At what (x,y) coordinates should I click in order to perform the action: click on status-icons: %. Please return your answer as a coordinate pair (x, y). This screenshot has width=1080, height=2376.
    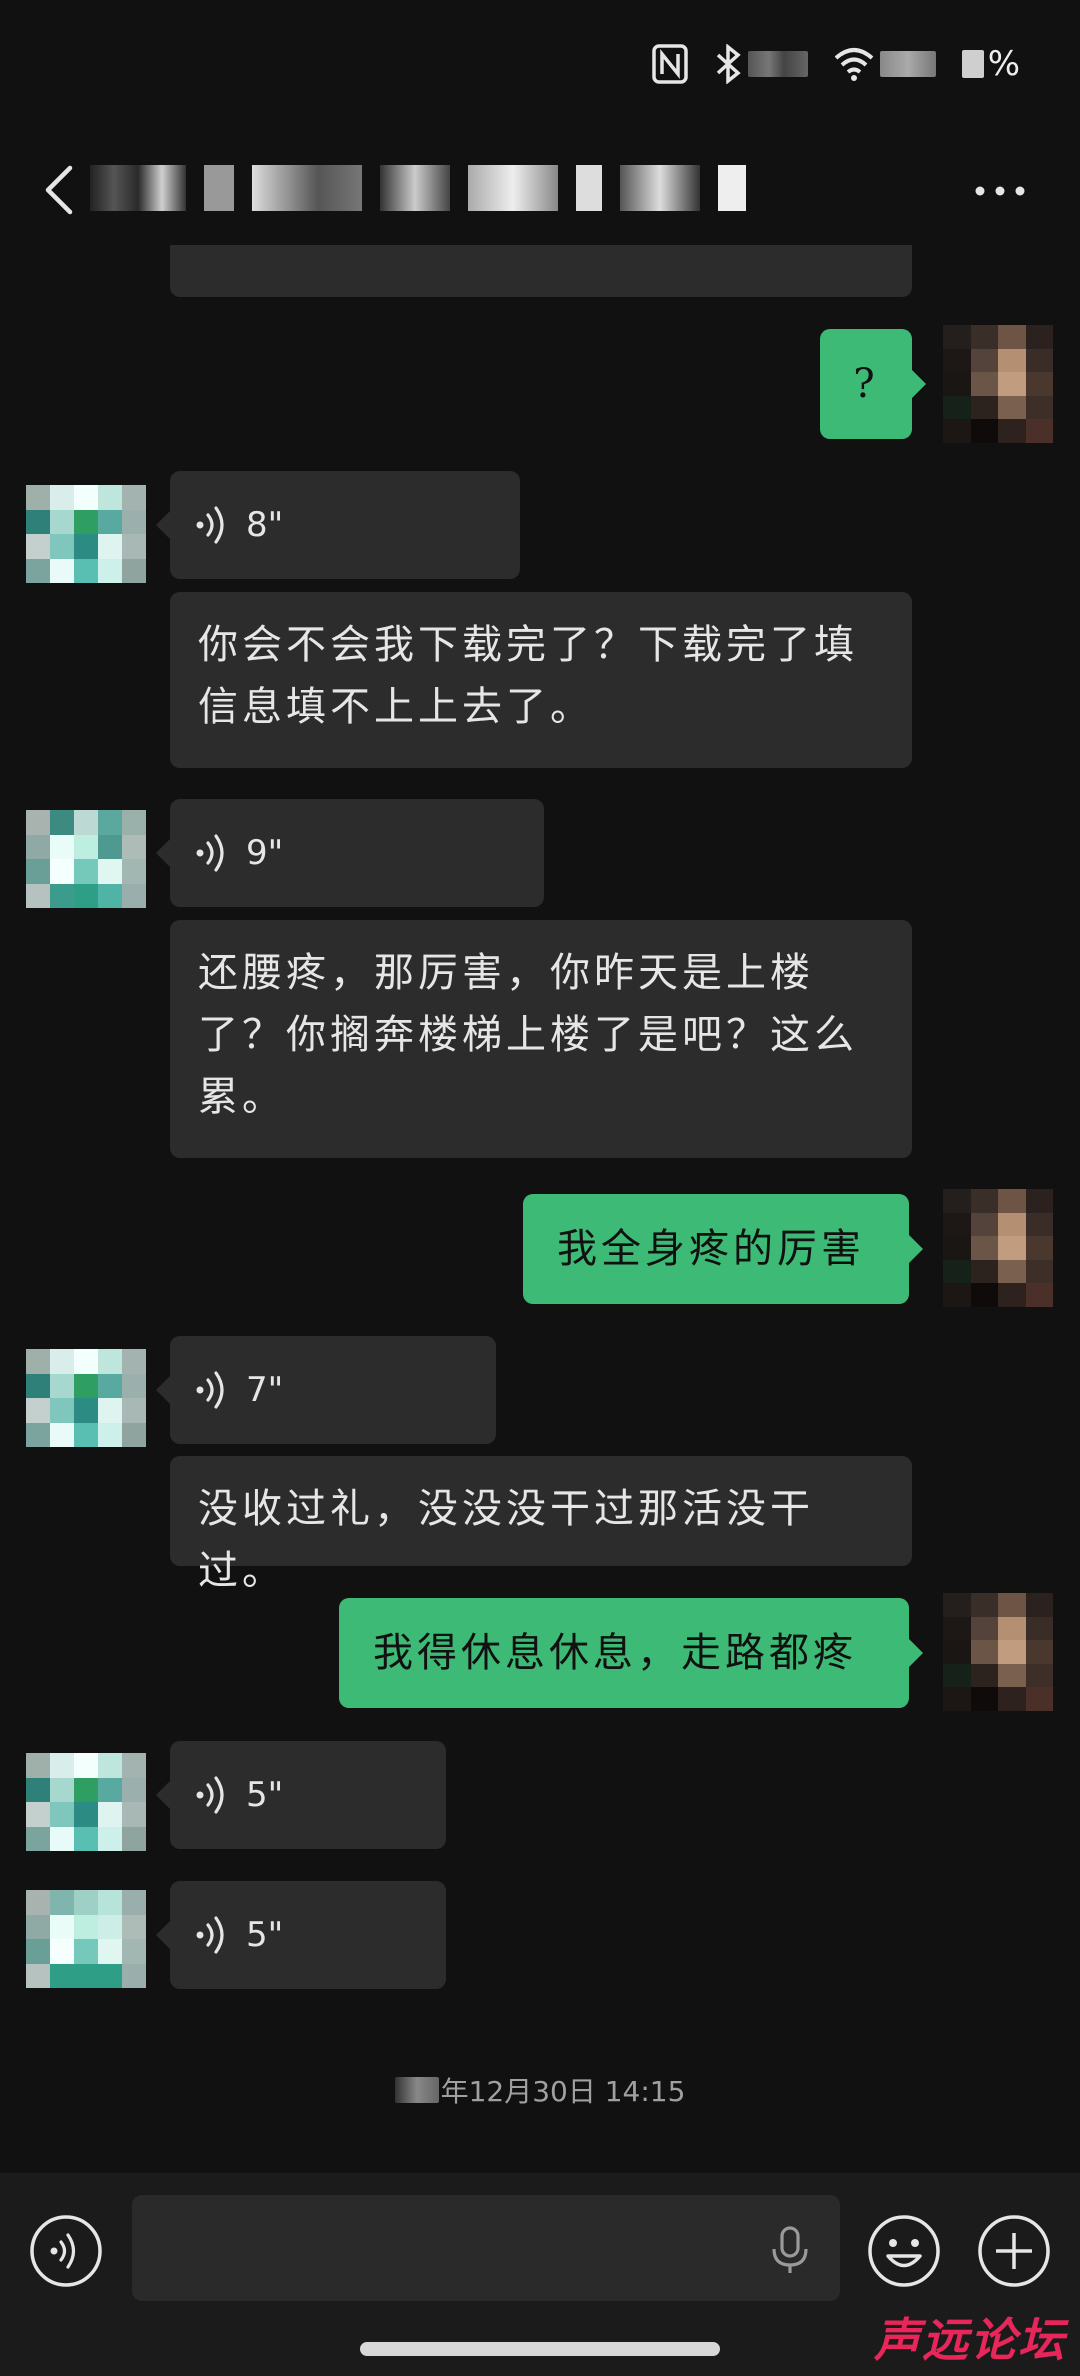
    Looking at the image, I should click on (835, 64).